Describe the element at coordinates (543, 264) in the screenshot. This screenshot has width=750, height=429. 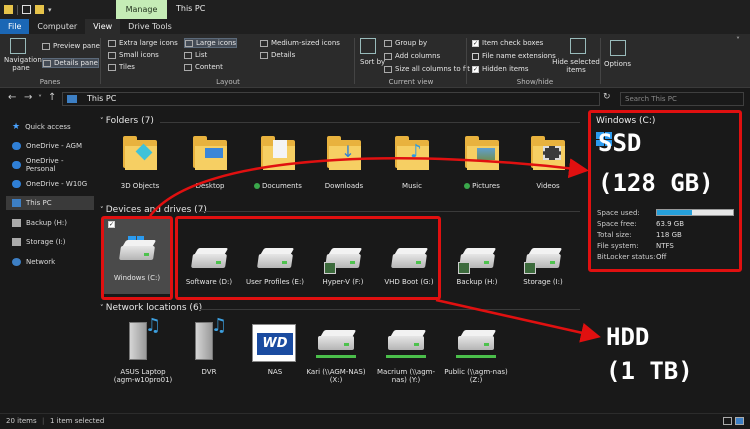
I see `drive-item: Storage (I:)` at that location.